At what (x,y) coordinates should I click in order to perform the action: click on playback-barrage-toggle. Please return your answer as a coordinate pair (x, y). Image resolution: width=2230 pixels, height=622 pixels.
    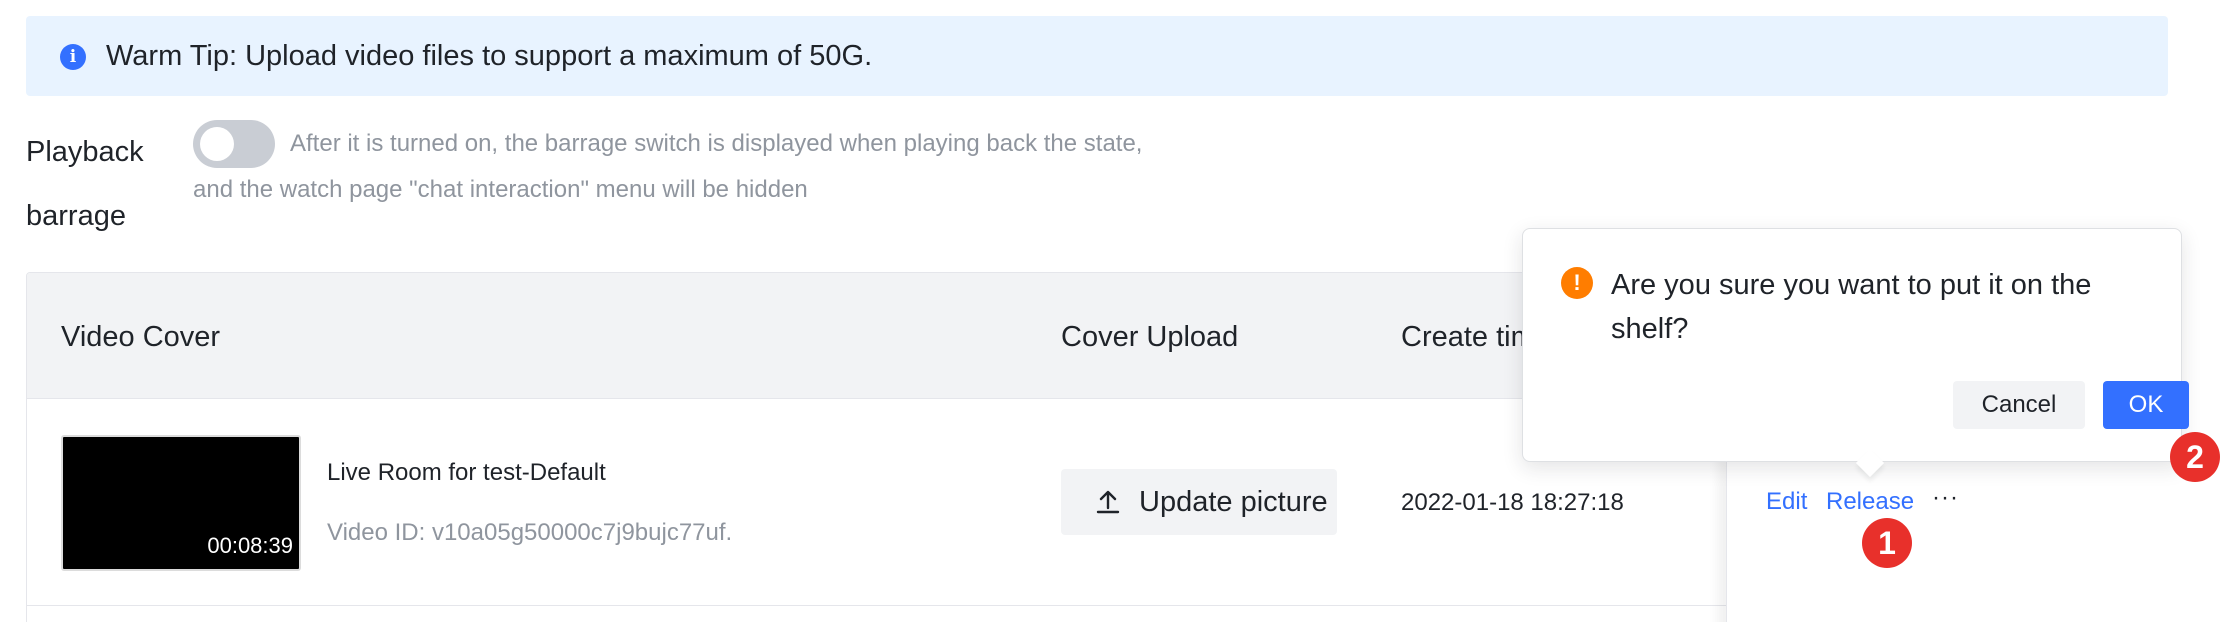
    Looking at the image, I should click on (234, 144).